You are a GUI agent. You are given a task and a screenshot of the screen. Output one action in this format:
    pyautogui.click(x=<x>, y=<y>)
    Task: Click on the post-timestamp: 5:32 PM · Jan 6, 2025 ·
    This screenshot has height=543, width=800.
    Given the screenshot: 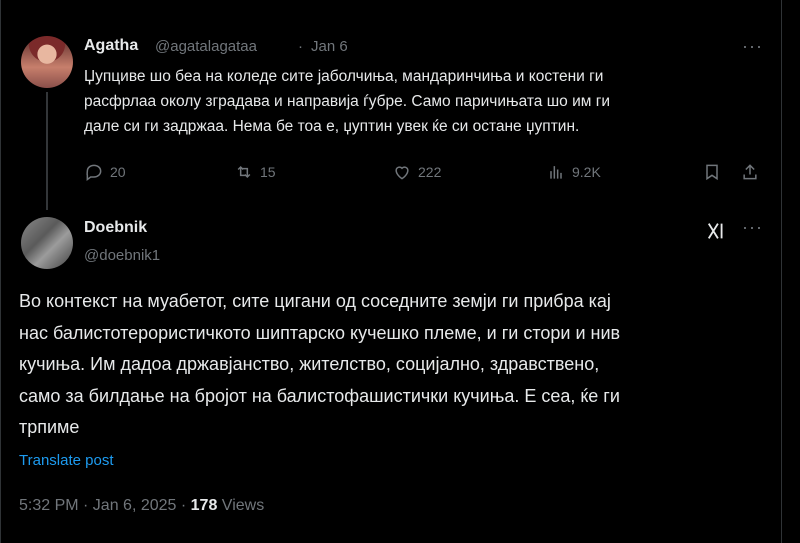 What is the action you would take?
    pyautogui.click(x=105, y=505)
    